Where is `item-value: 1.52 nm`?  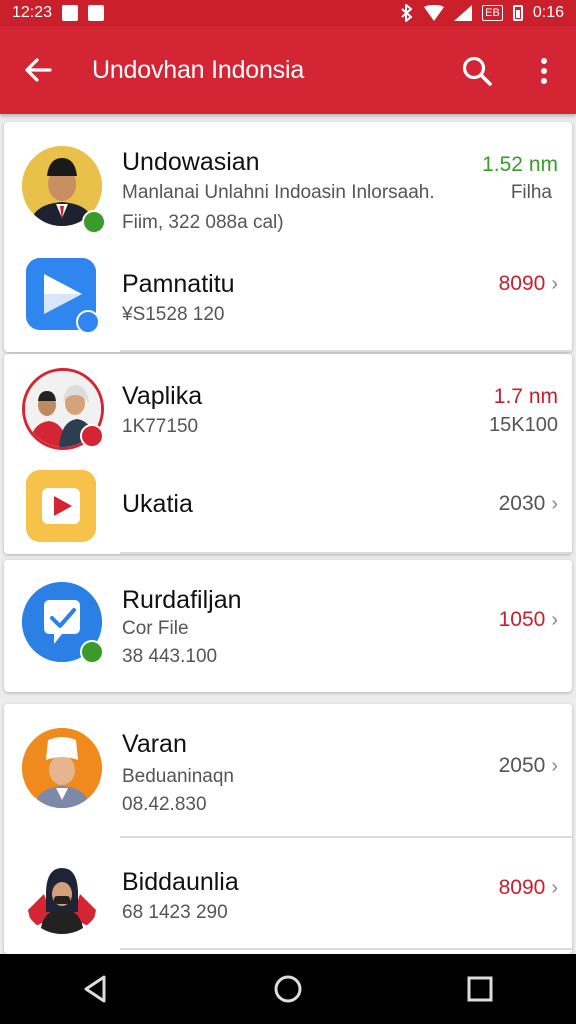
item-value: 1.52 nm is located at coordinates (520, 164).